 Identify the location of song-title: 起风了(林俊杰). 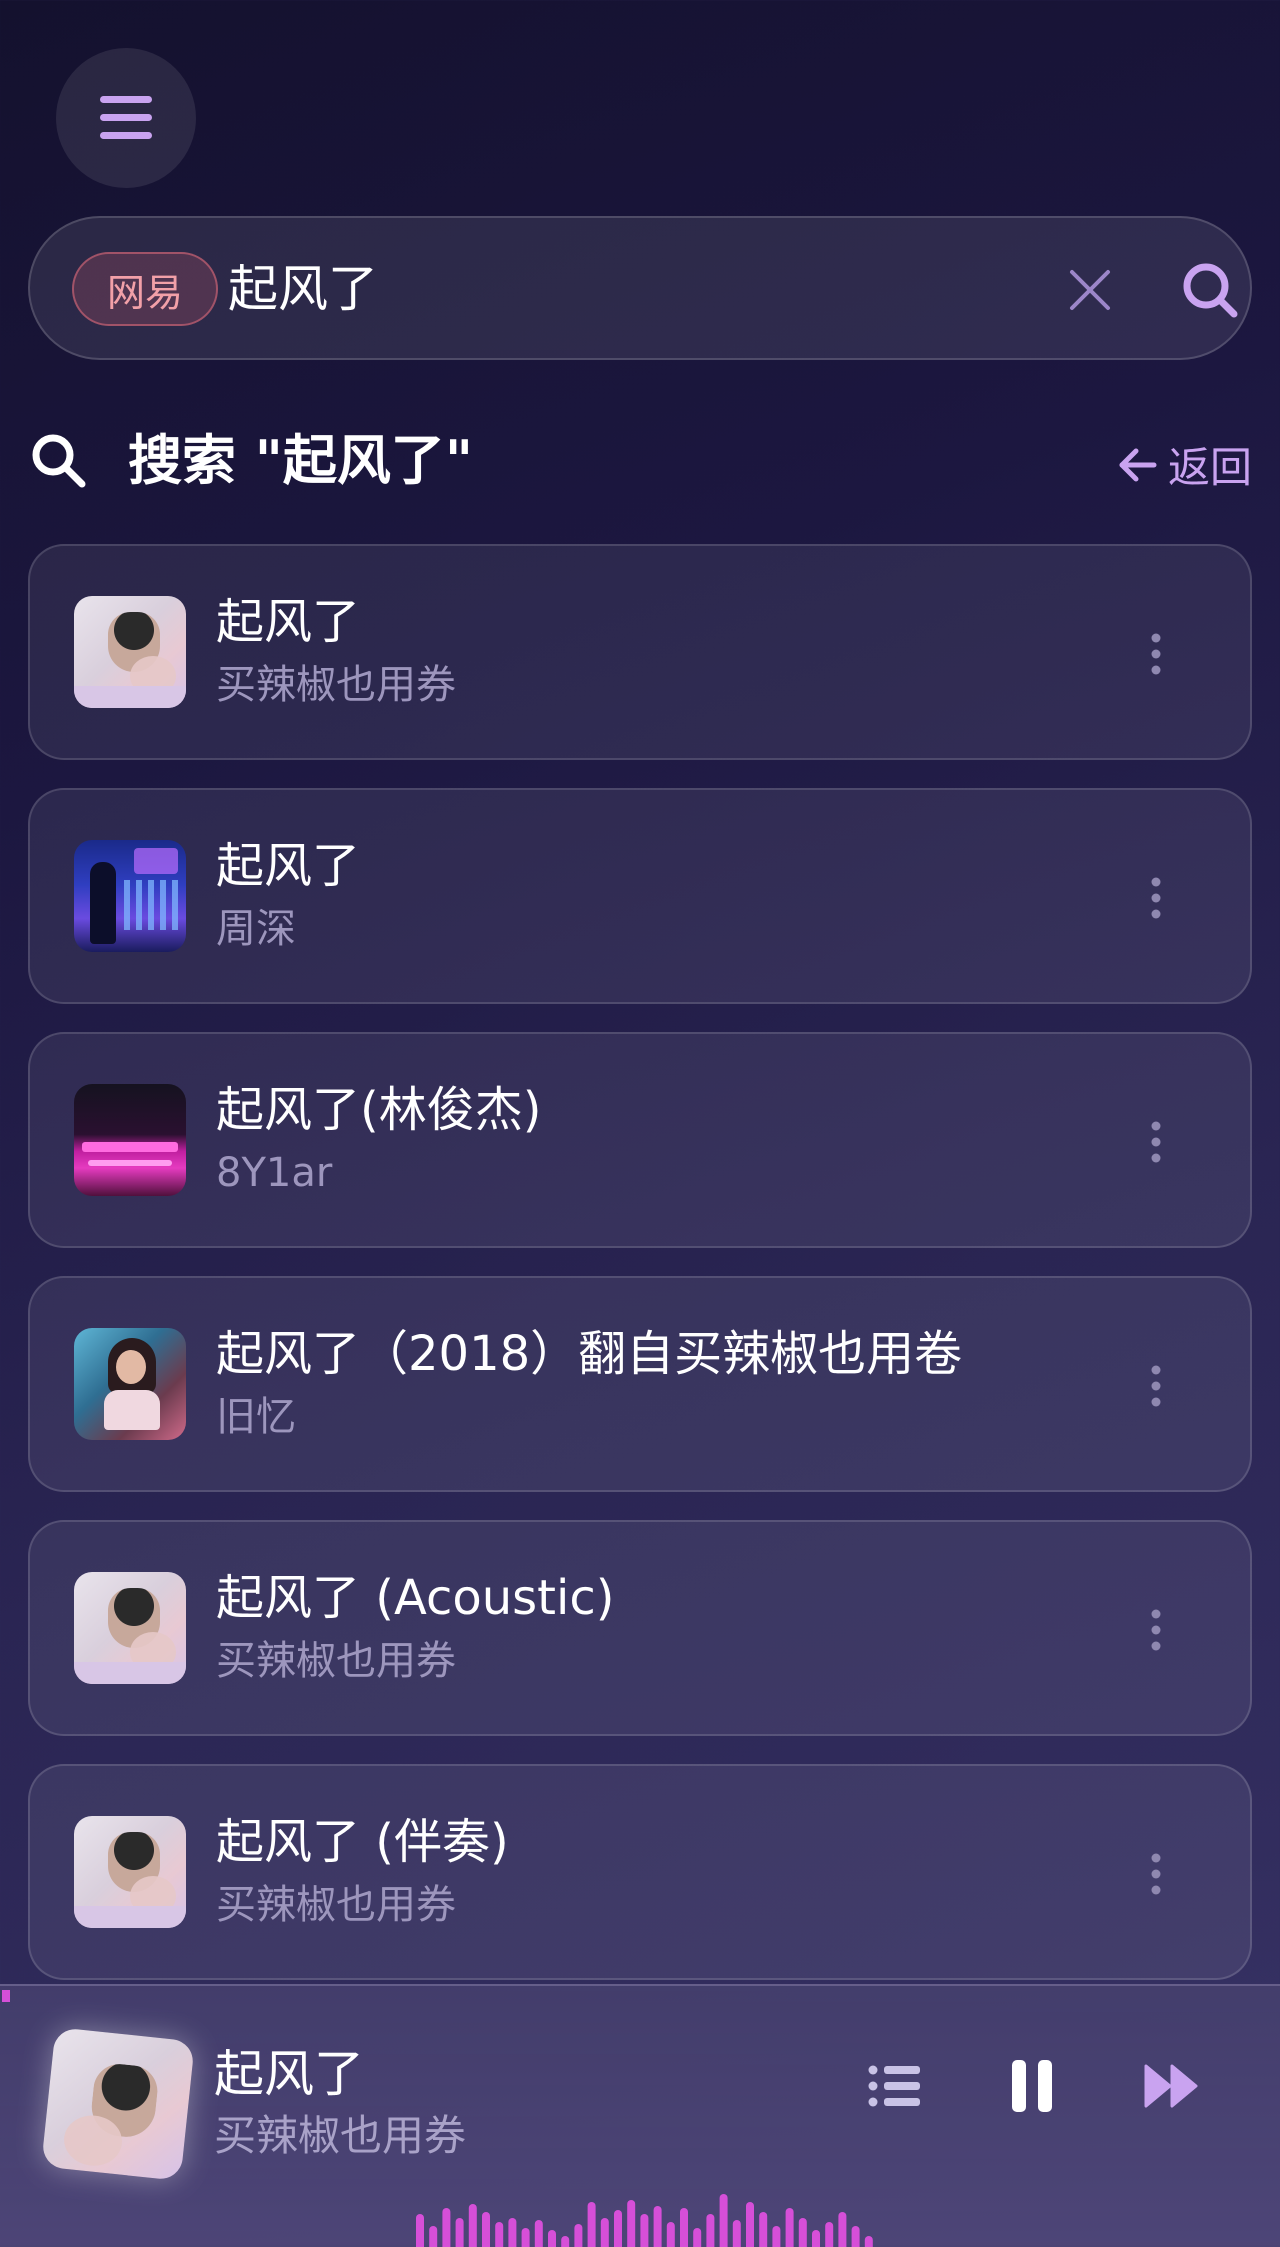
(379, 1110).